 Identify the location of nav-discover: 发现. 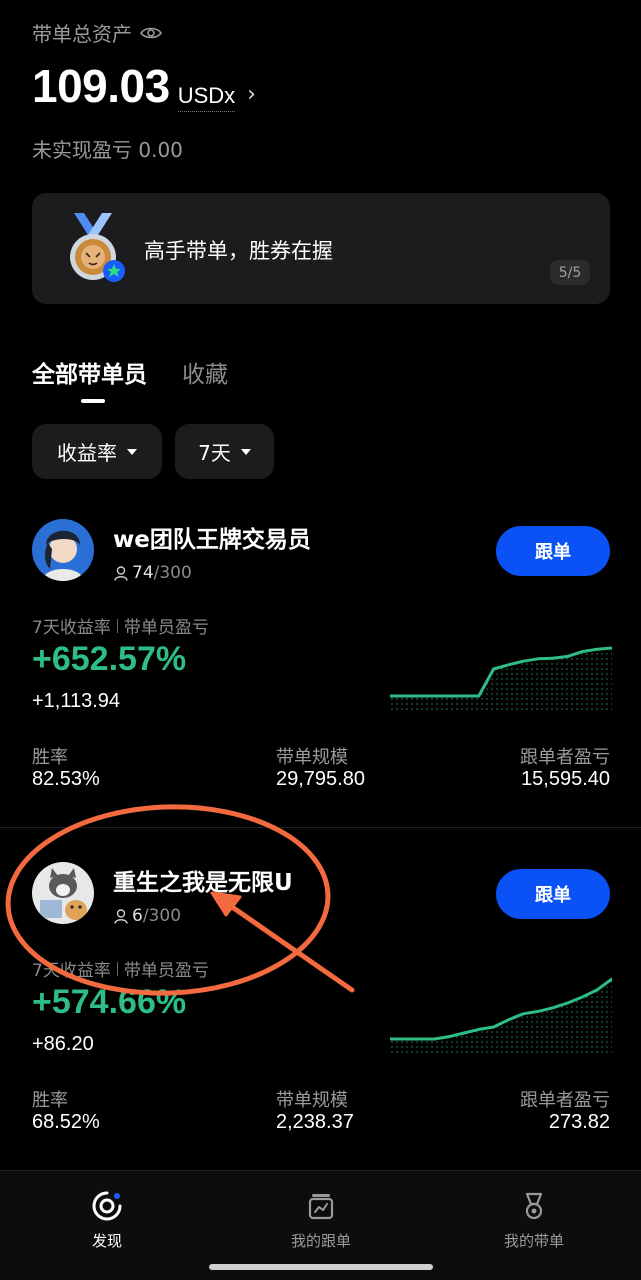
(107, 1220).